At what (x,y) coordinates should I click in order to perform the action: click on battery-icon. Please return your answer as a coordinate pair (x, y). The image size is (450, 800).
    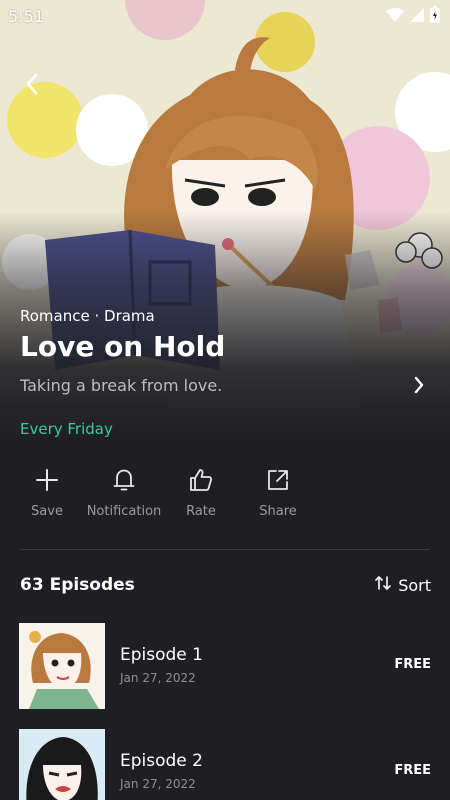
    Looking at the image, I should click on (435, 16).